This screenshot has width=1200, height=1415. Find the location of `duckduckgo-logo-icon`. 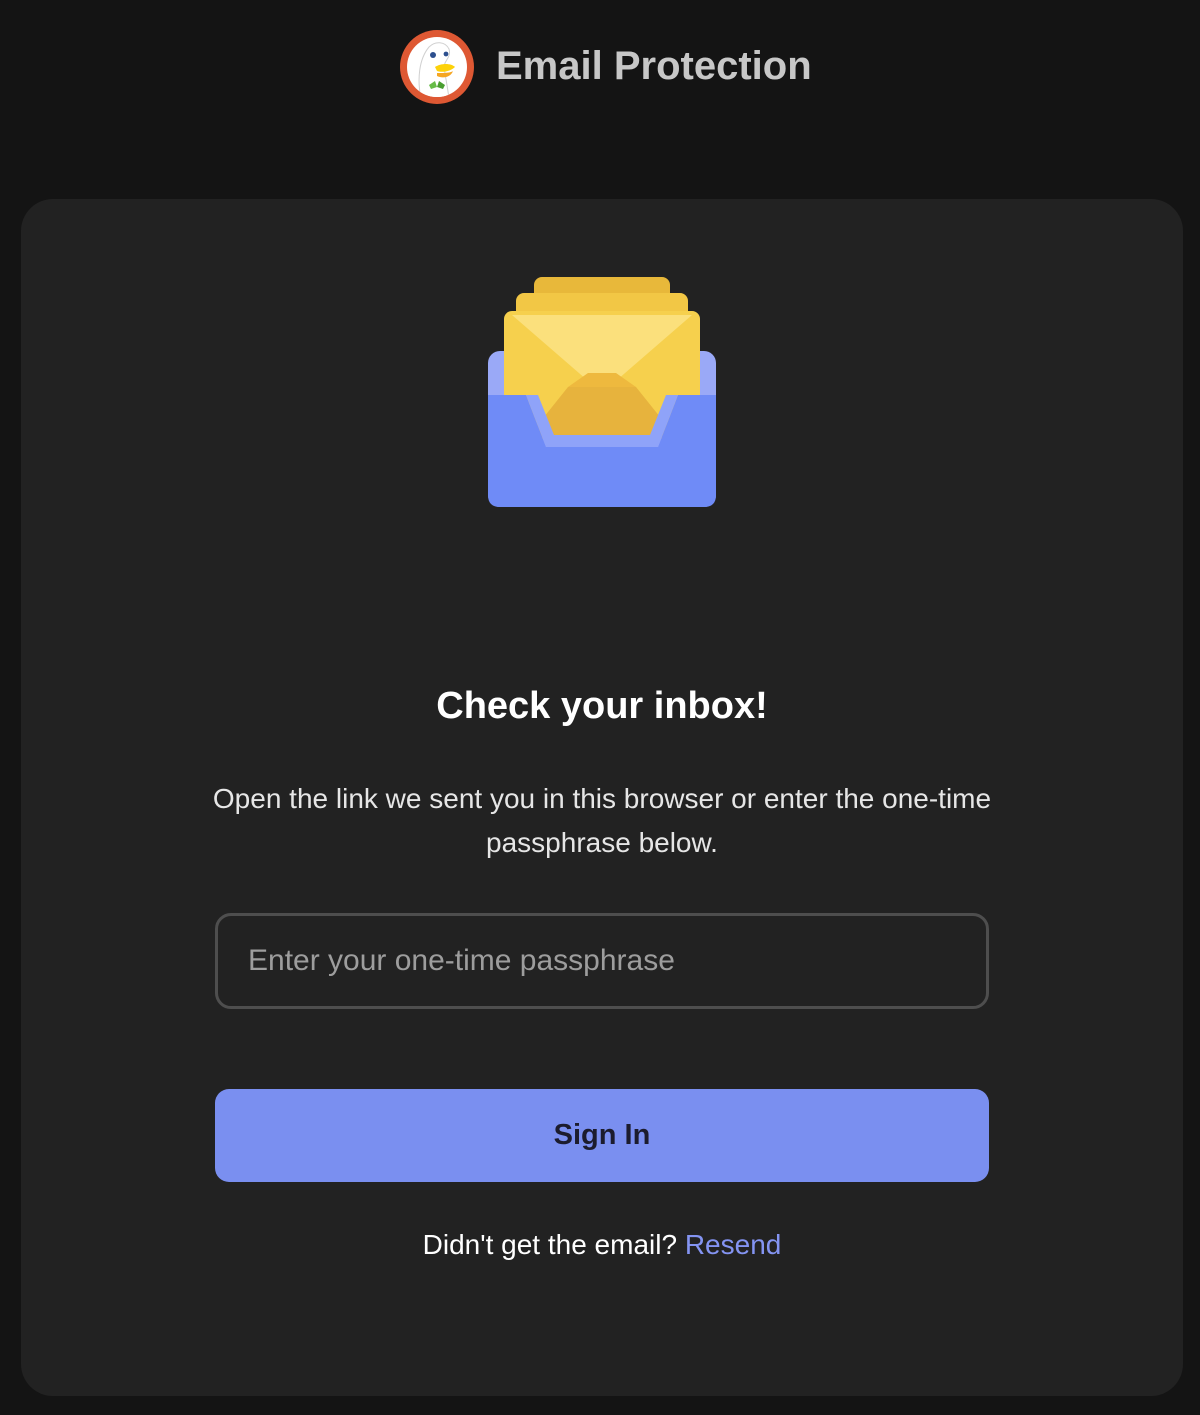

duckduckgo-logo-icon is located at coordinates (437, 67).